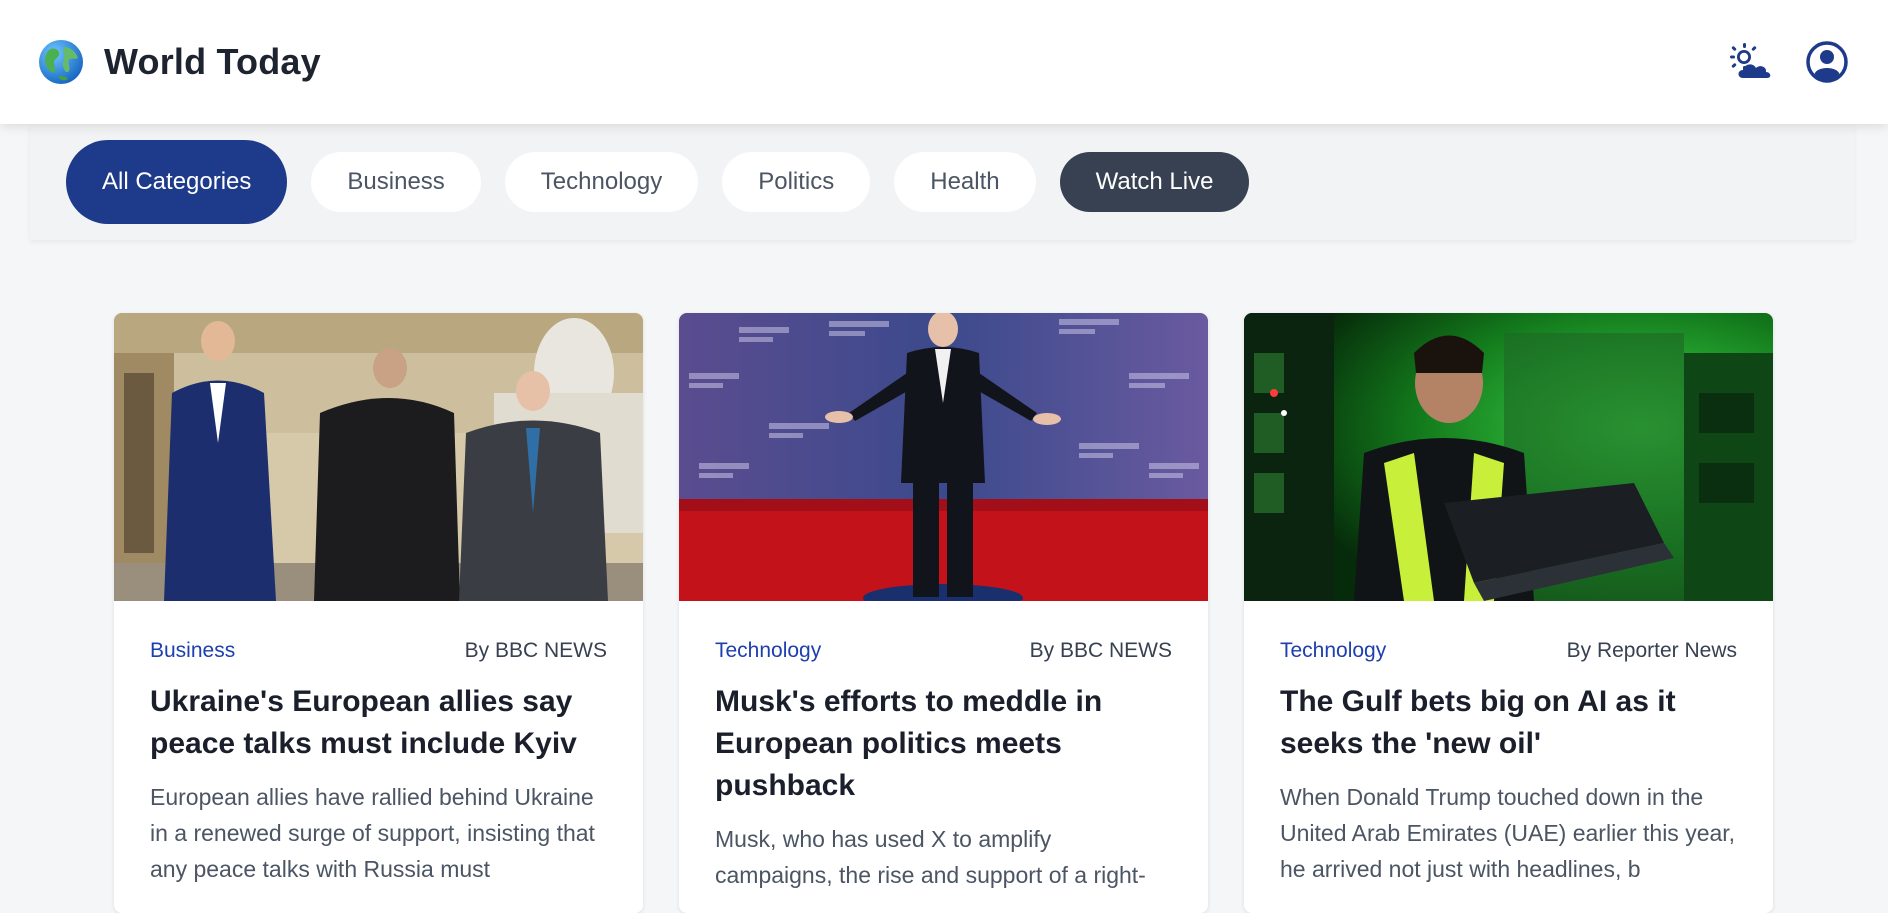  I want to click on weather-button, so click(1751, 62).